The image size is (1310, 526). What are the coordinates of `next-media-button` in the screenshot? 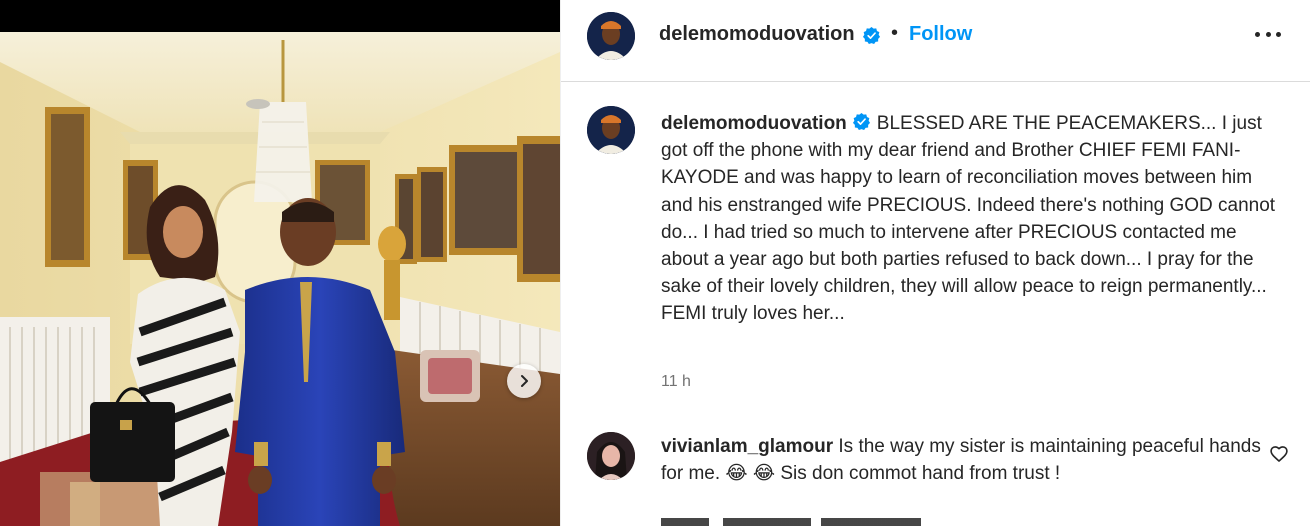 It's located at (524, 381).